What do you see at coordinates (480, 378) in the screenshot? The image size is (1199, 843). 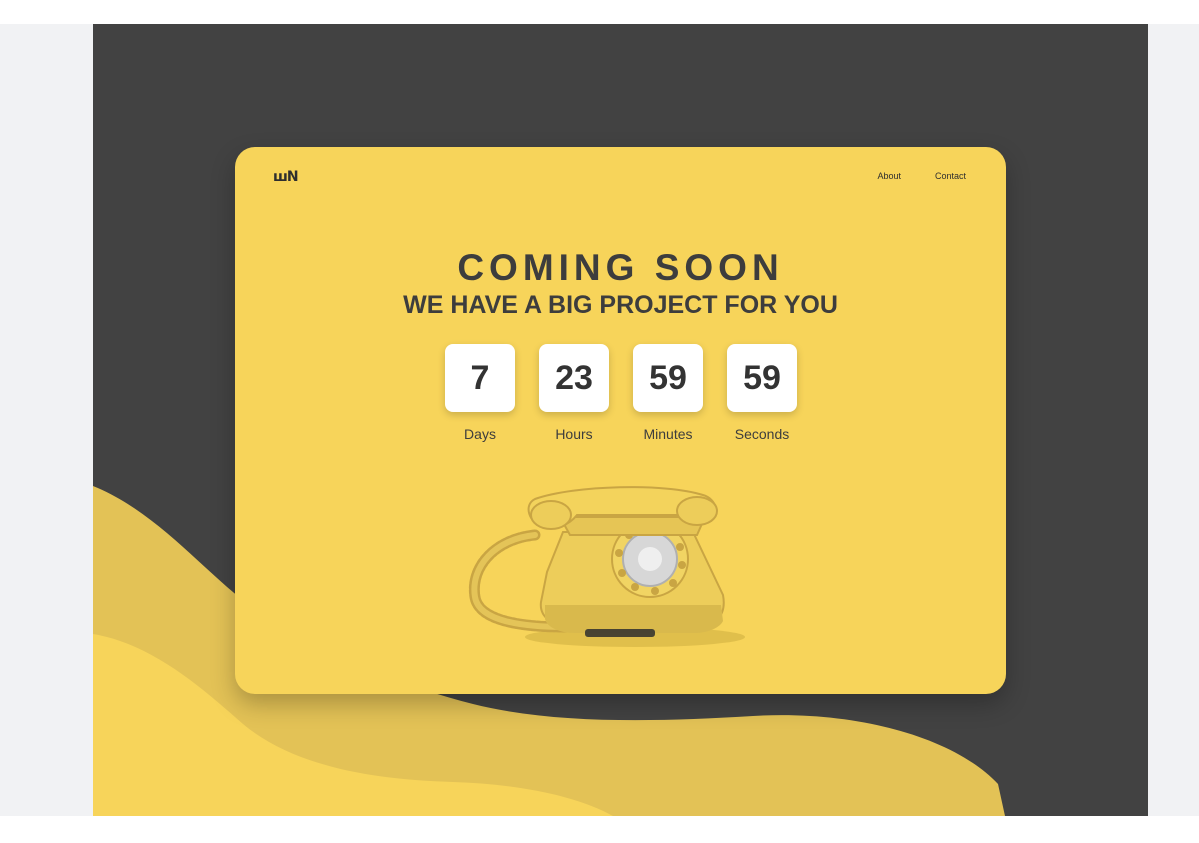 I see `countdown-days-value: 7` at bounding box center [480, 378].